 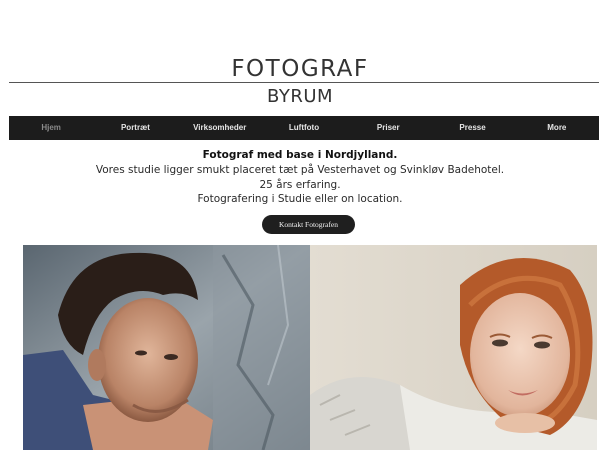 What do you see at coordinates (388, 128) in the screenshot?
I see `nav-item-priser: Priser` at bounding box center [388, 128].